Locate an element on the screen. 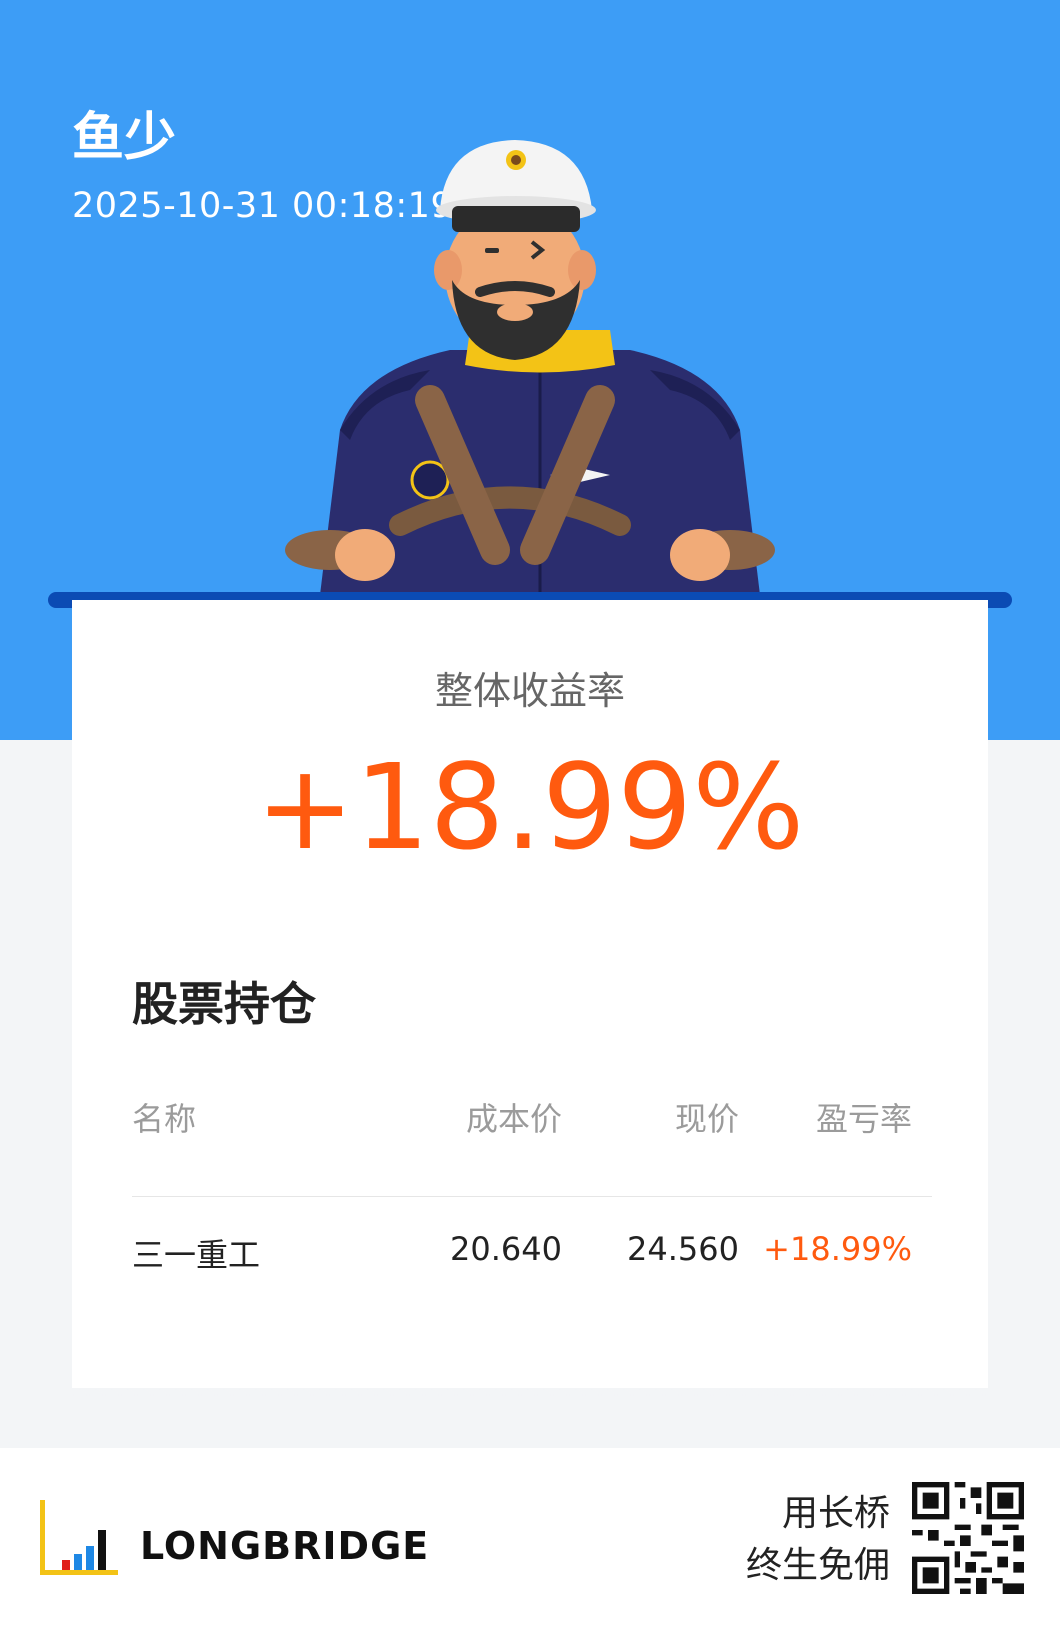 The width and height of the screenshot is (1060, 1626). column-profit-rate: 盈亏率 is located at coordinates (863, 1119).